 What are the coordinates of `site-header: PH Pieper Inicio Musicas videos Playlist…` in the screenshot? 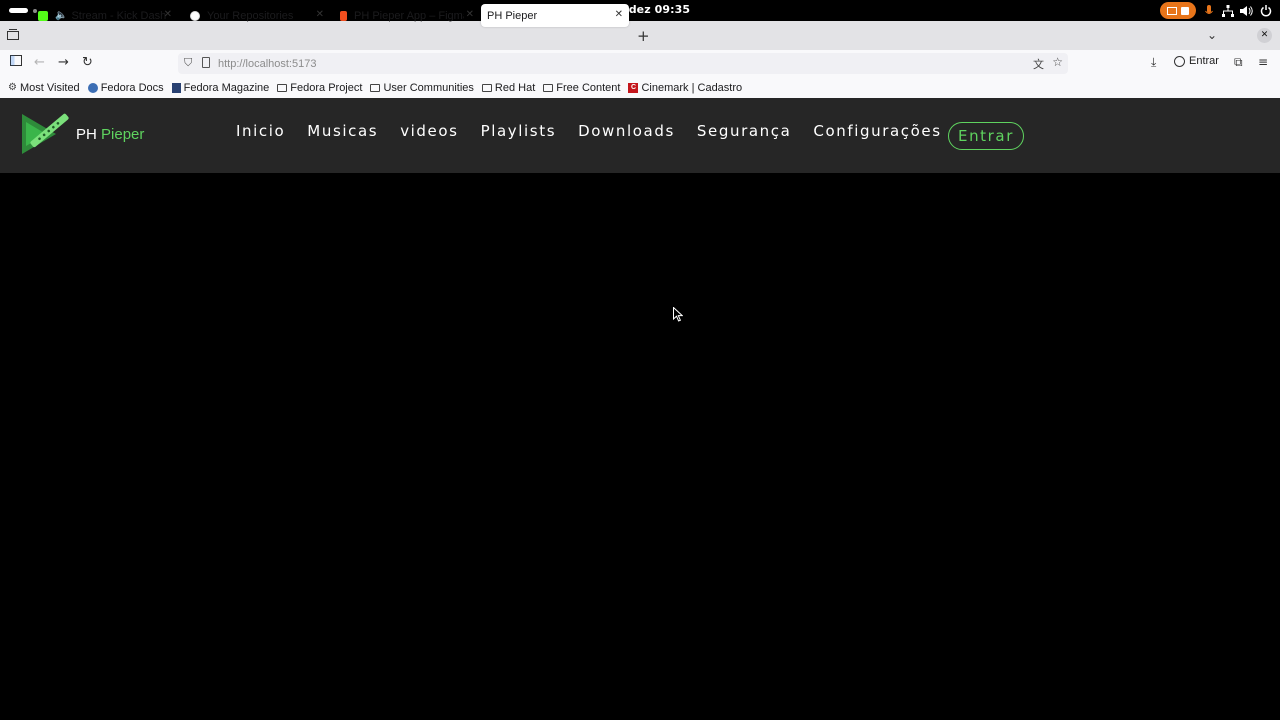 It's located at (640, 135).